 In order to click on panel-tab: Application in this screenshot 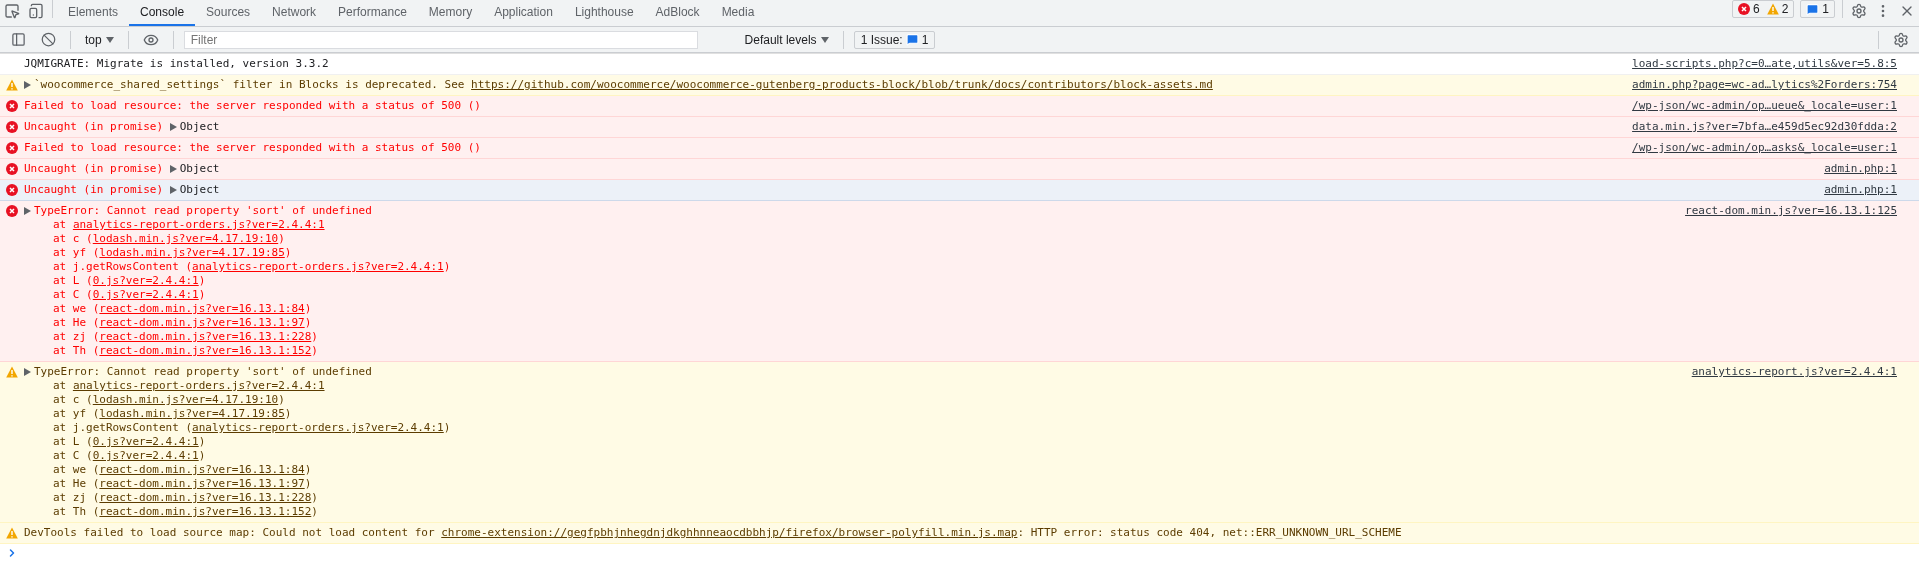, I will do `click(523, 13)`.